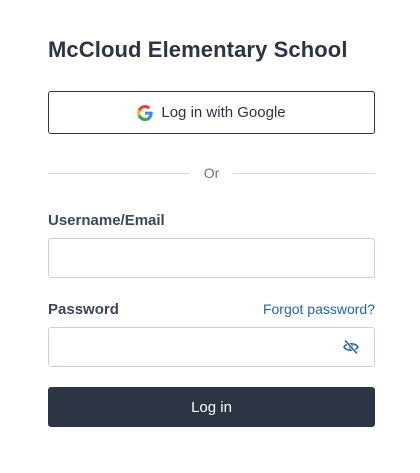 Image resolution: width=420 pixels, height=473 pixels. I want to click on google-login-button: Log in with Google, so click(211, 112).